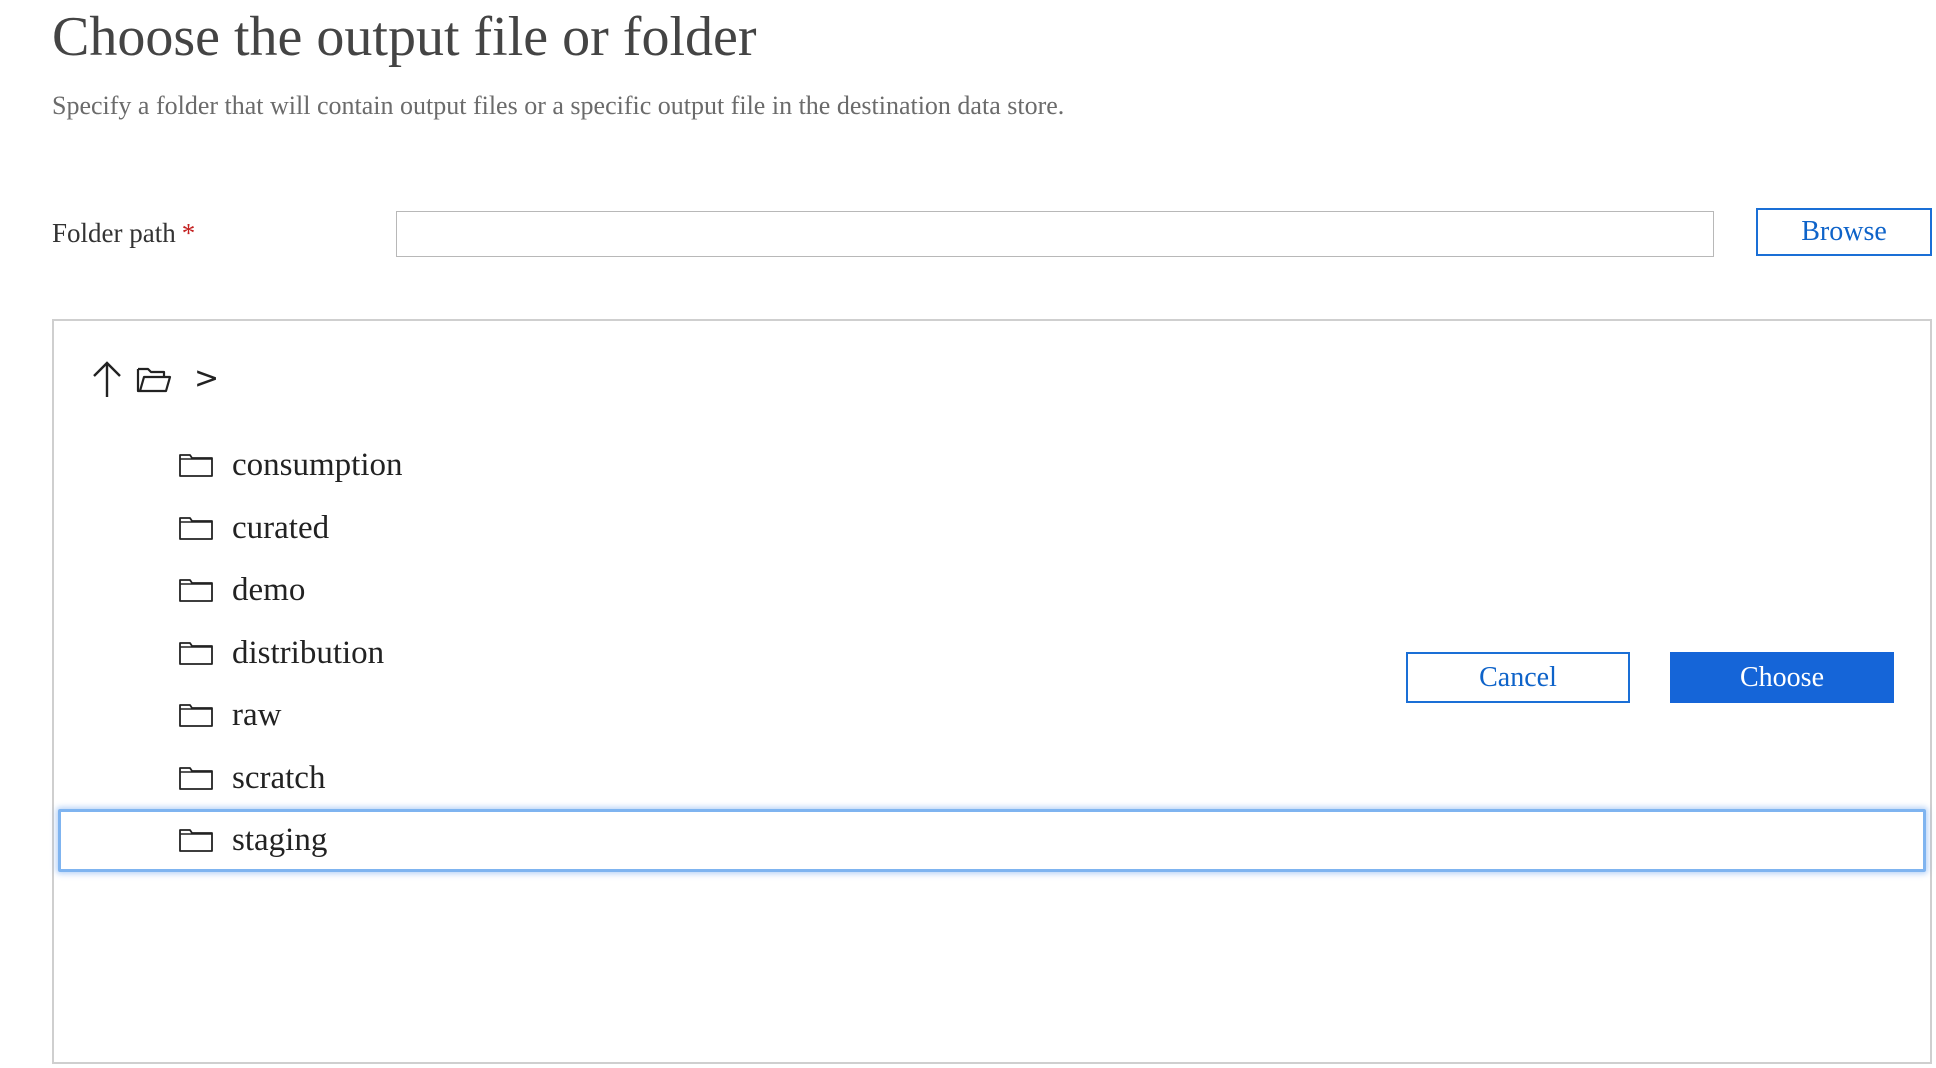  Describe the element at coordinates (992, 840) in the screenshot. I see `folder-item: staging` at that location.